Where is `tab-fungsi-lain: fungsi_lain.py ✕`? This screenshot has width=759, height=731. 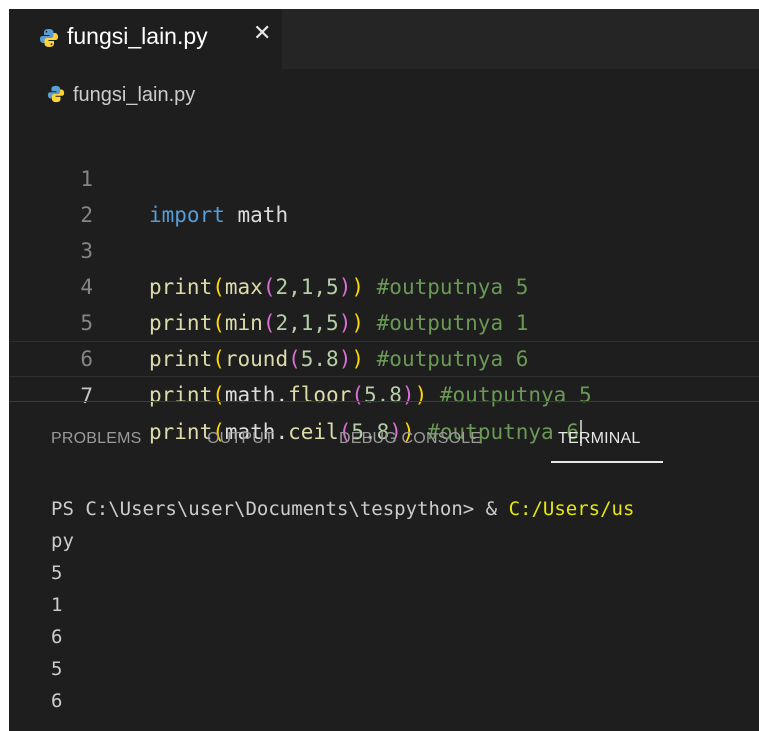 tab-fungsi-lain: fungsi_lain.py ✕ is located at coordinates (145, 39).